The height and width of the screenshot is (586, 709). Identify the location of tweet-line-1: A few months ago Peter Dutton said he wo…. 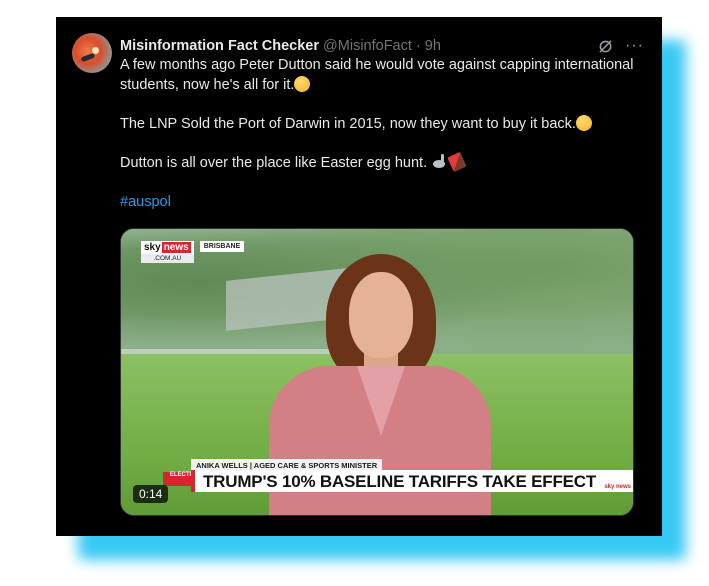
(377, 75).